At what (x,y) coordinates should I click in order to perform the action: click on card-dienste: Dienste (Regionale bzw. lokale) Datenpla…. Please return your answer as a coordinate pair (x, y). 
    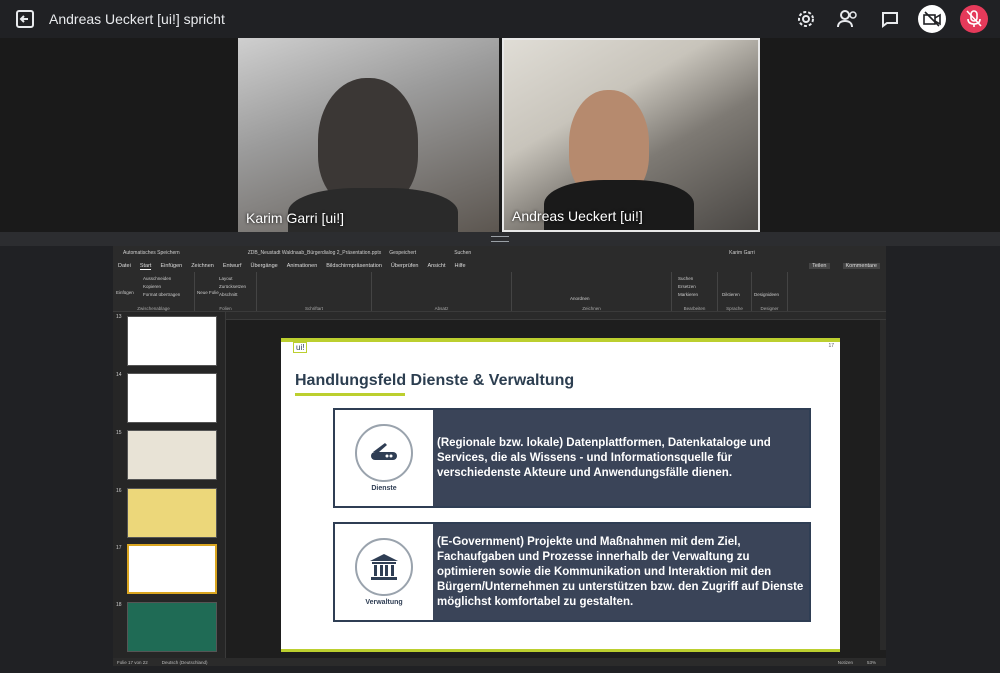
    Looking at the image, I should click on (572, 458).